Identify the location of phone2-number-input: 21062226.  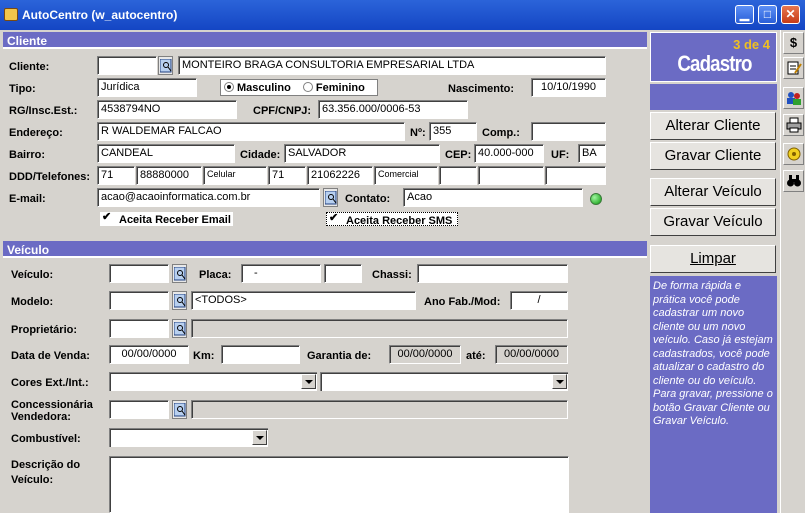
(340, 175).